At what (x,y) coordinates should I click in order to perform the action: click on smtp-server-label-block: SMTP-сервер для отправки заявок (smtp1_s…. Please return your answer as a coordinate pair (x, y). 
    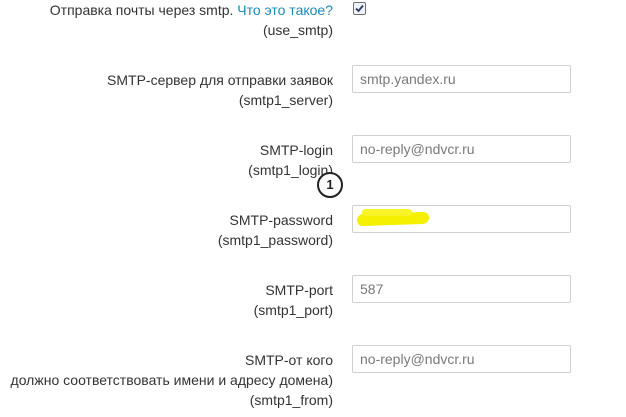
    Looking at the image, I should click on (220, 90).